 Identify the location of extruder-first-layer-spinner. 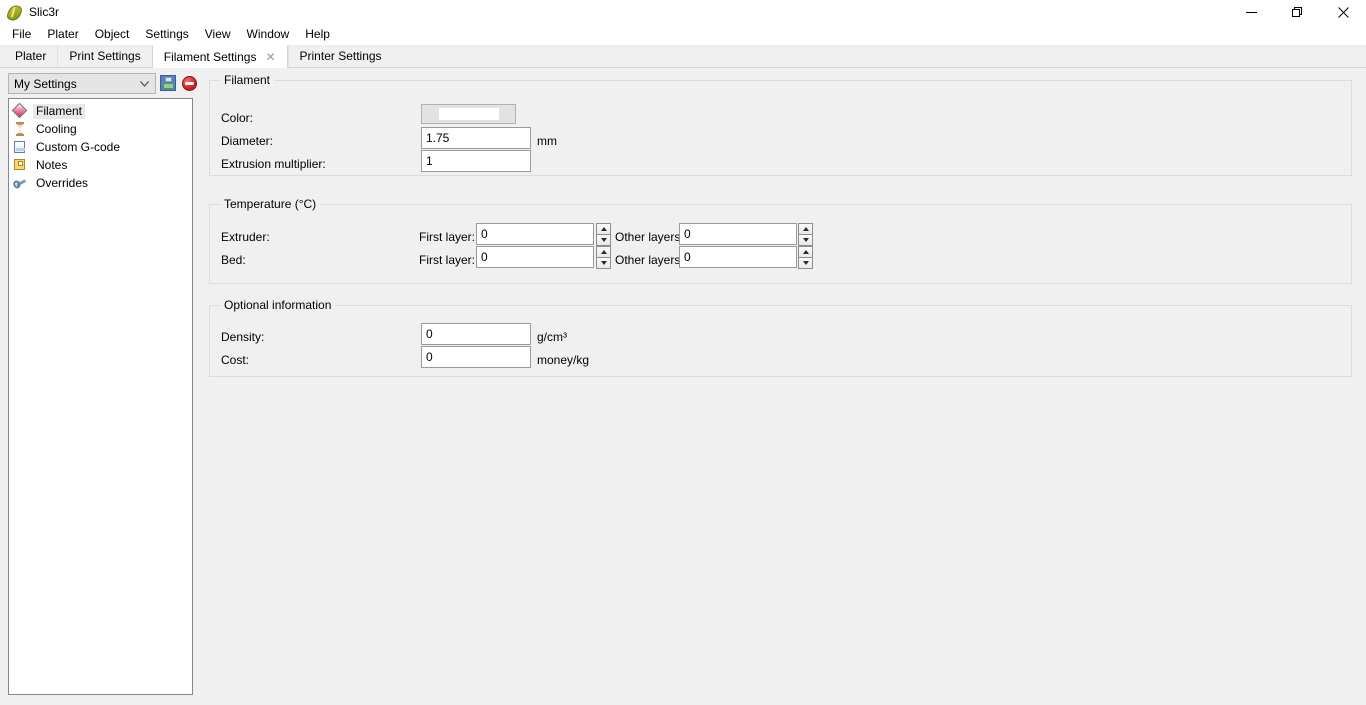
(603, 234).